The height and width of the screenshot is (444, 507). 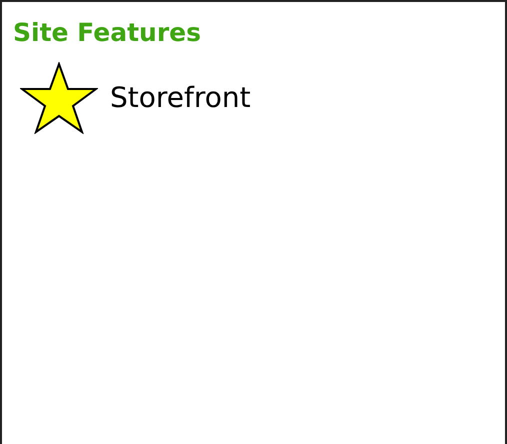 What do you see at coordinates (180, 98) in the screenshot?
I see `feature-label: Storefront` at bounding box center [180, 98].